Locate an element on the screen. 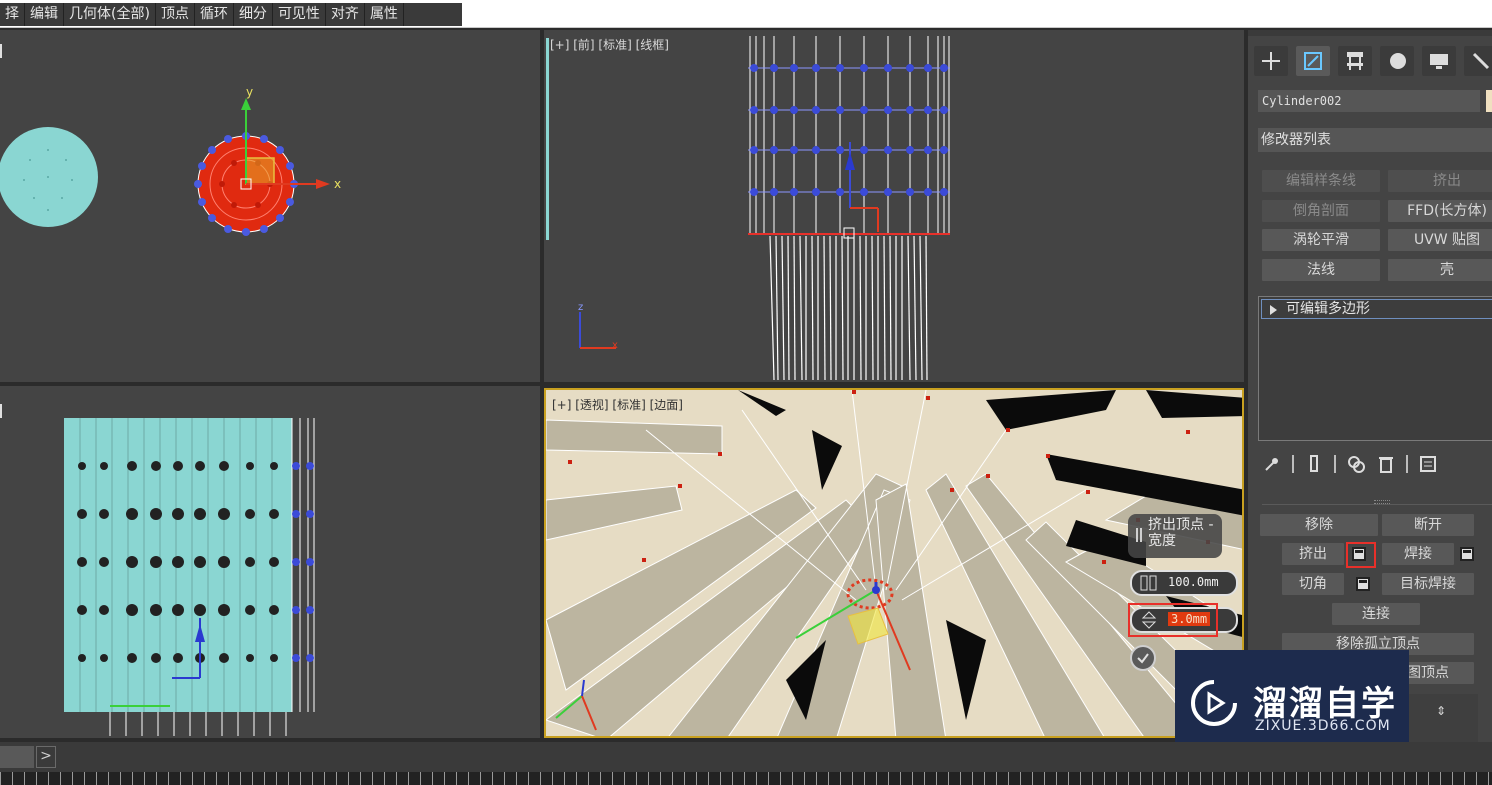 This screenshot has width=1492, height=785. caddy-ok-button is located at coordinates (1143, 658).